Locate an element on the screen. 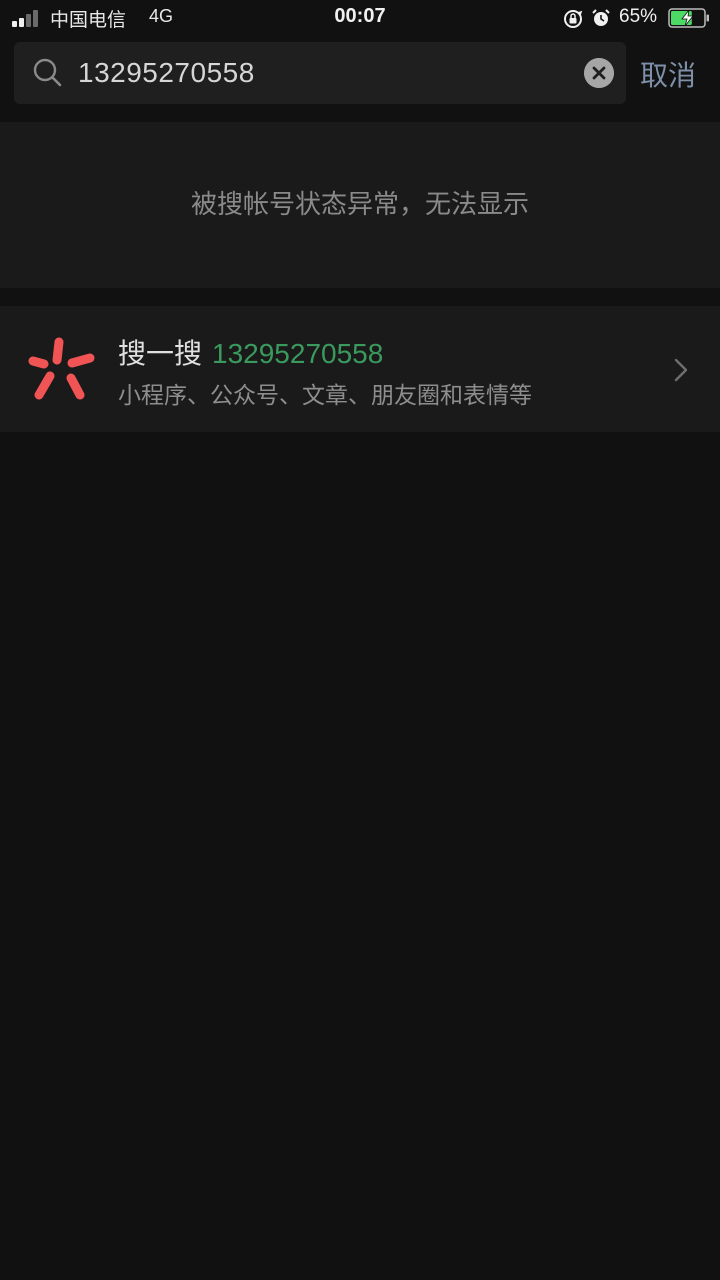 The width and height of the screenshot is (720, 1280). cancel-button: 取消 is located at coordinates (668, 74).